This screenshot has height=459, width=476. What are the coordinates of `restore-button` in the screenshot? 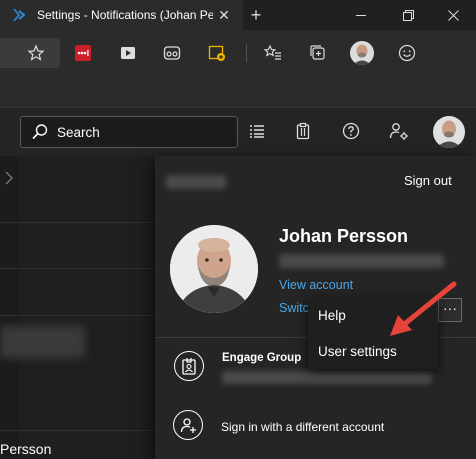 It's located at (408, 15).